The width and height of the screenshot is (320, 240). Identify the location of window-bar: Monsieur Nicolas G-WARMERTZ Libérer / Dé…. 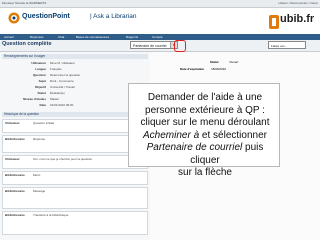
(160, 4).